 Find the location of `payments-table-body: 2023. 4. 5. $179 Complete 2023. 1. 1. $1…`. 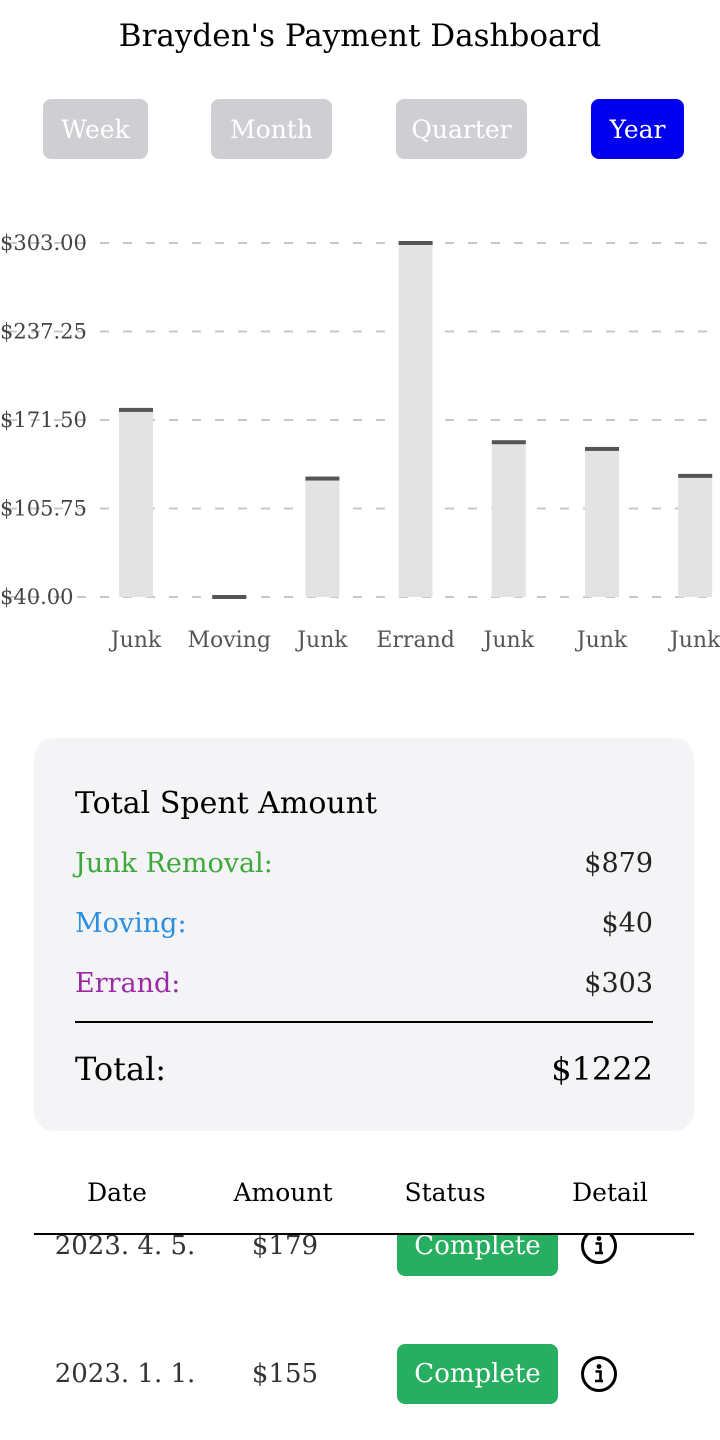

payments-table-body: 2023. 4. 5. $179 Complete 2023. 1. 1. $1… is located at coordinates (360, 1337).